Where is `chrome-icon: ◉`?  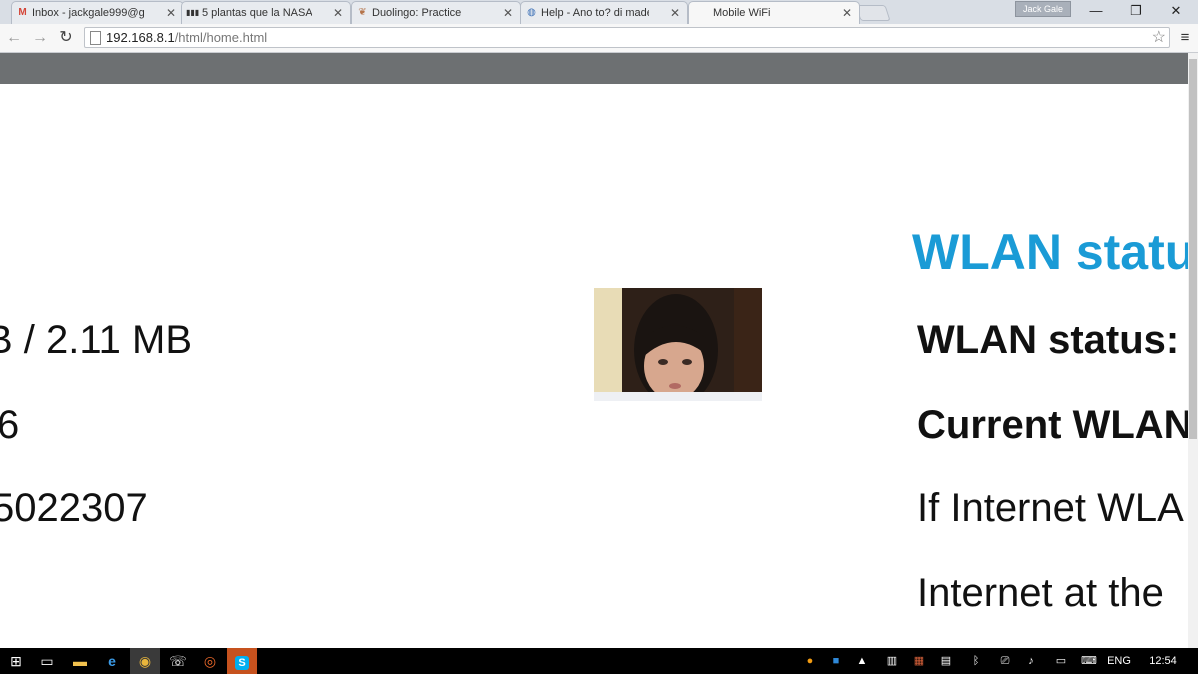
chrome-icon: ◉ is located at coordinates (145, 661).